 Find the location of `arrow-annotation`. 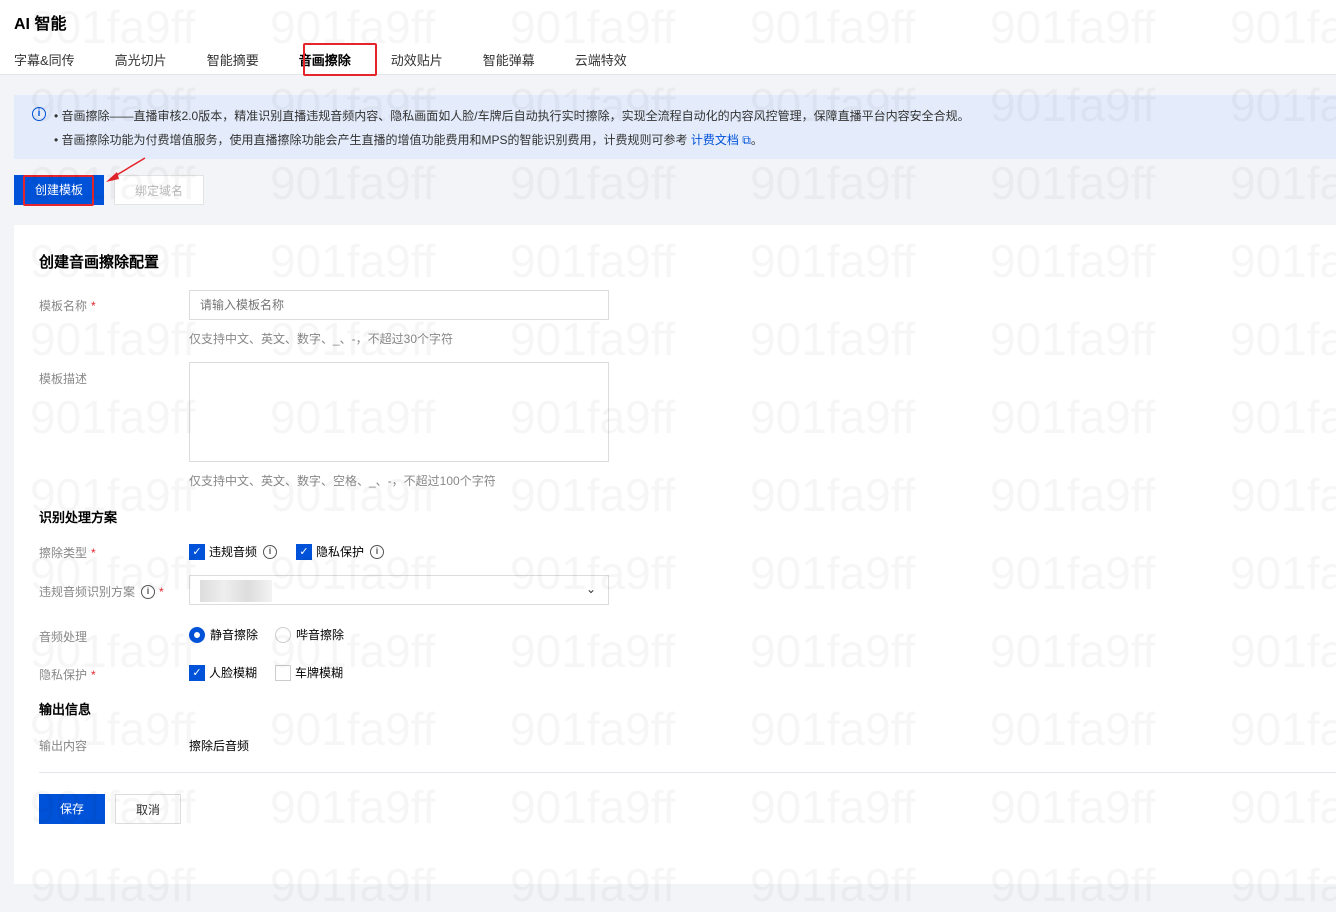

arrow-annotation is located at coordinates (126, 169).